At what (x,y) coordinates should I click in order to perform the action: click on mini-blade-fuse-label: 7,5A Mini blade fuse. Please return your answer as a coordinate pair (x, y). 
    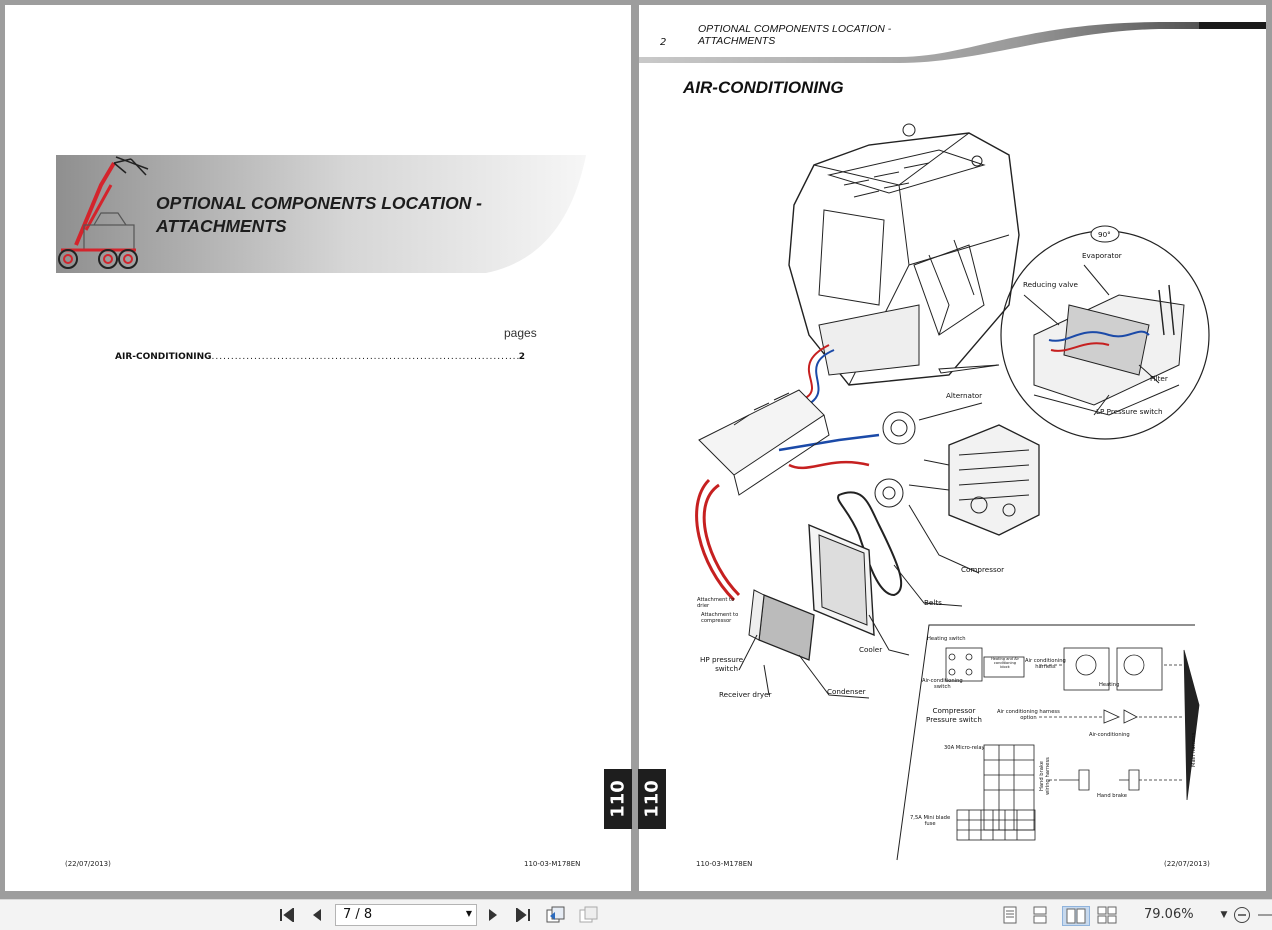
    Looking at the image, I should click on (930, 821).